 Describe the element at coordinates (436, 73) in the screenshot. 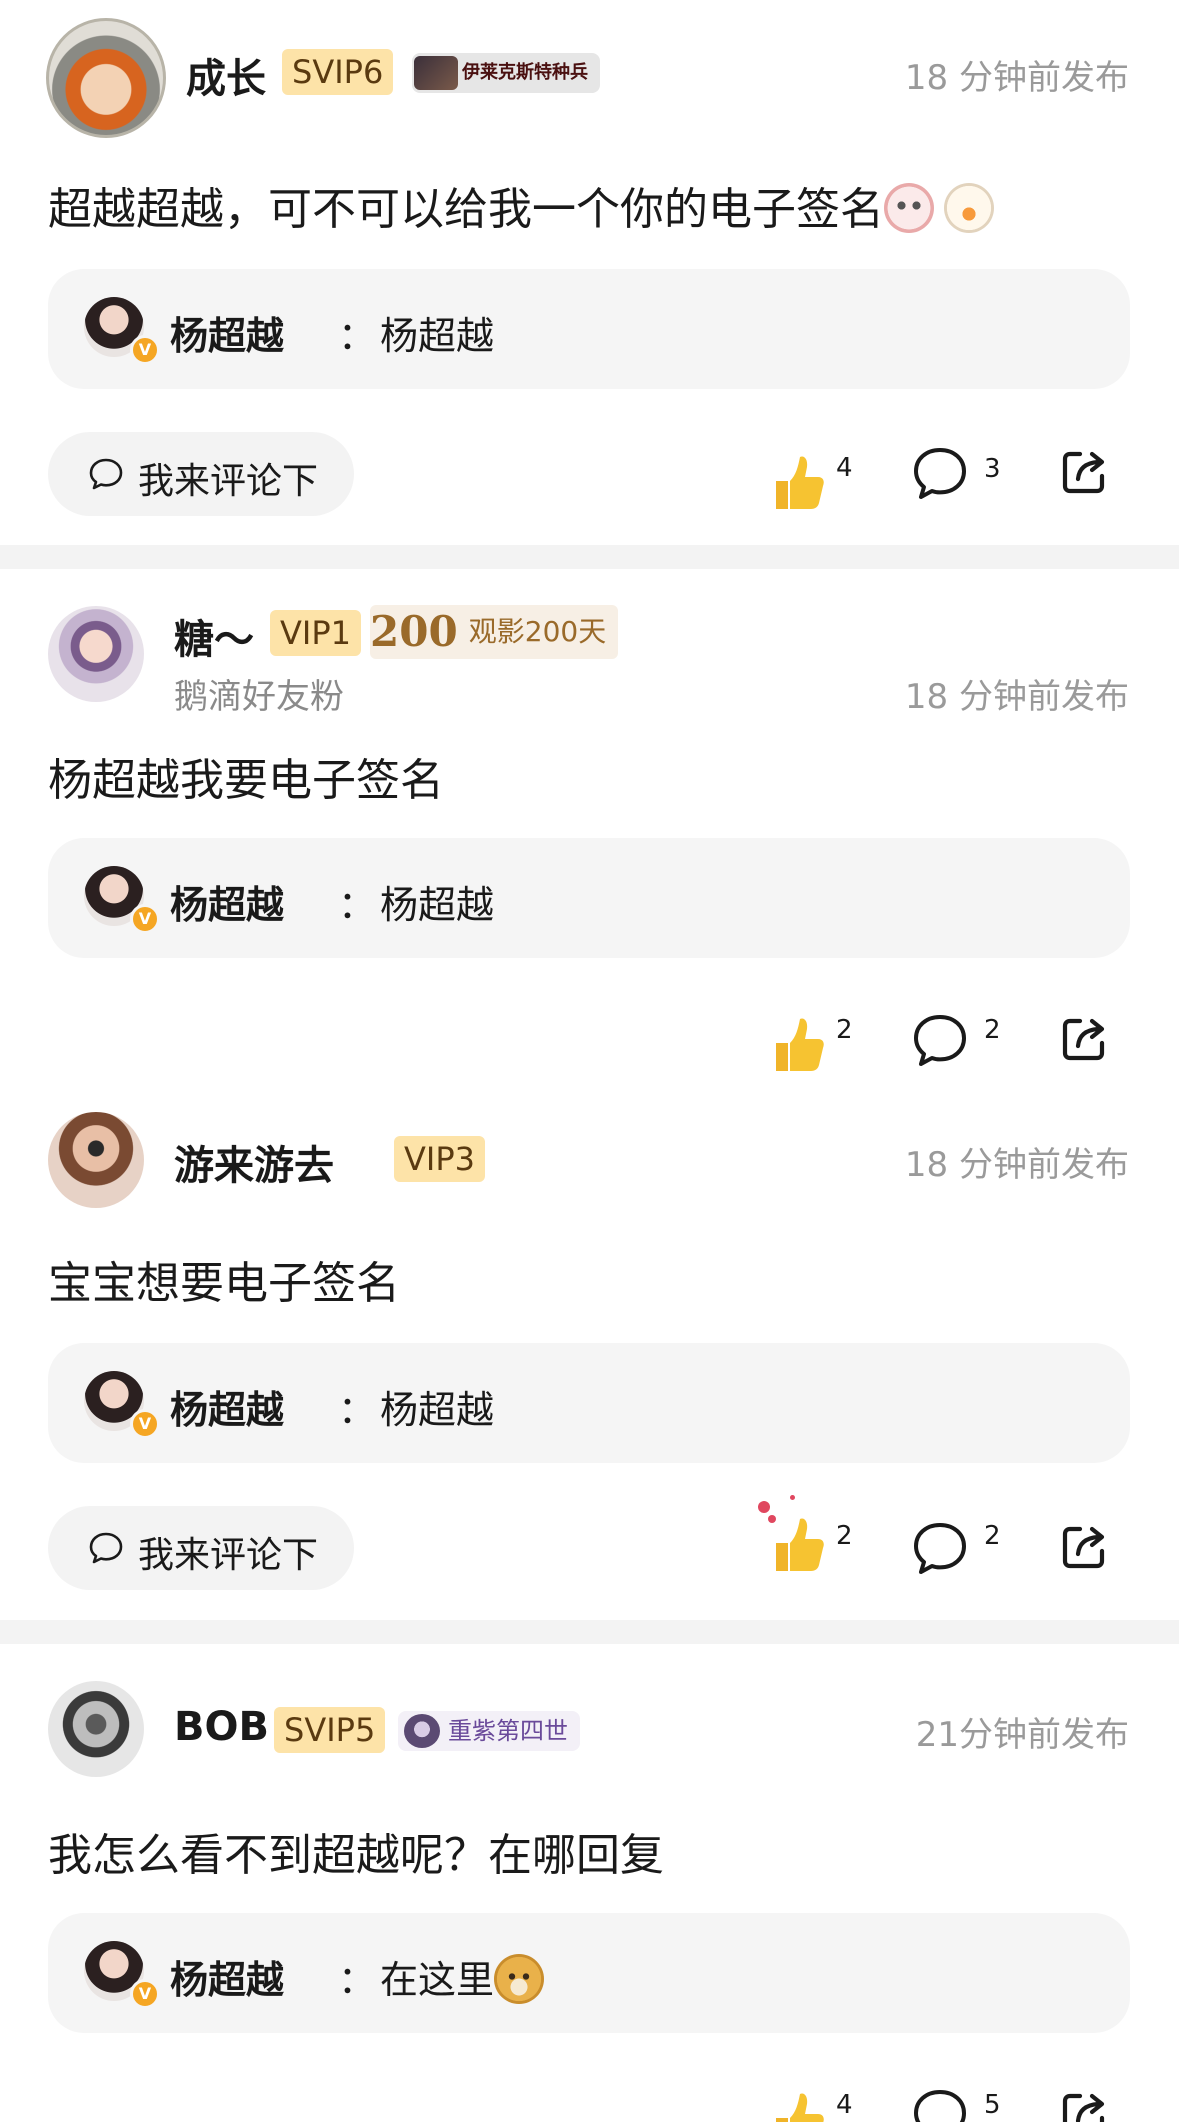

I see `medal-icon` at that location.